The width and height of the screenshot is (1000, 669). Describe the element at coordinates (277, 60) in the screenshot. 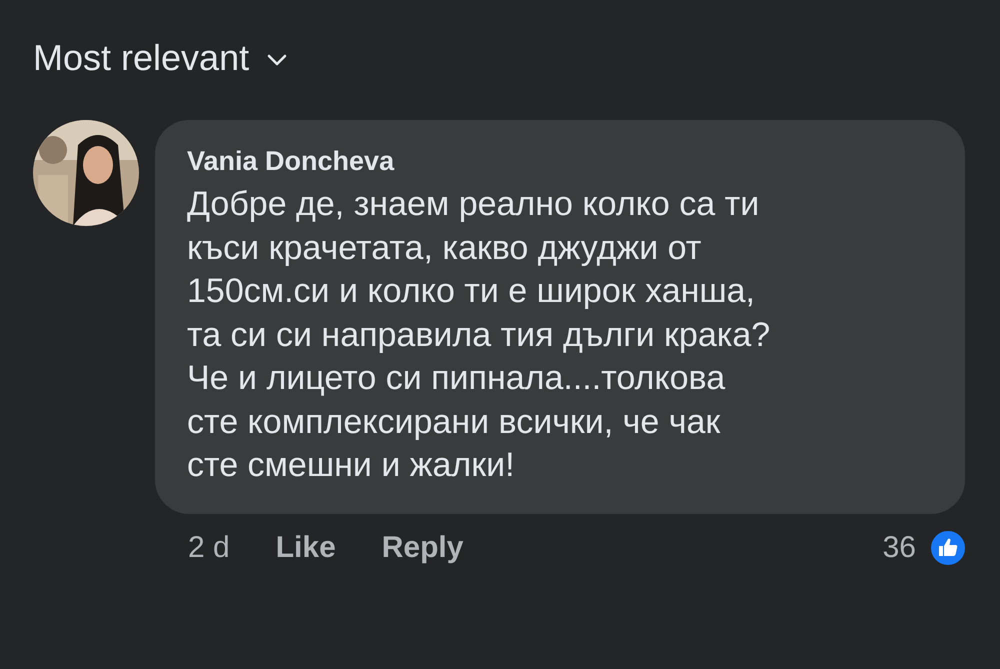

I see `chevron-down-icon` at that location.